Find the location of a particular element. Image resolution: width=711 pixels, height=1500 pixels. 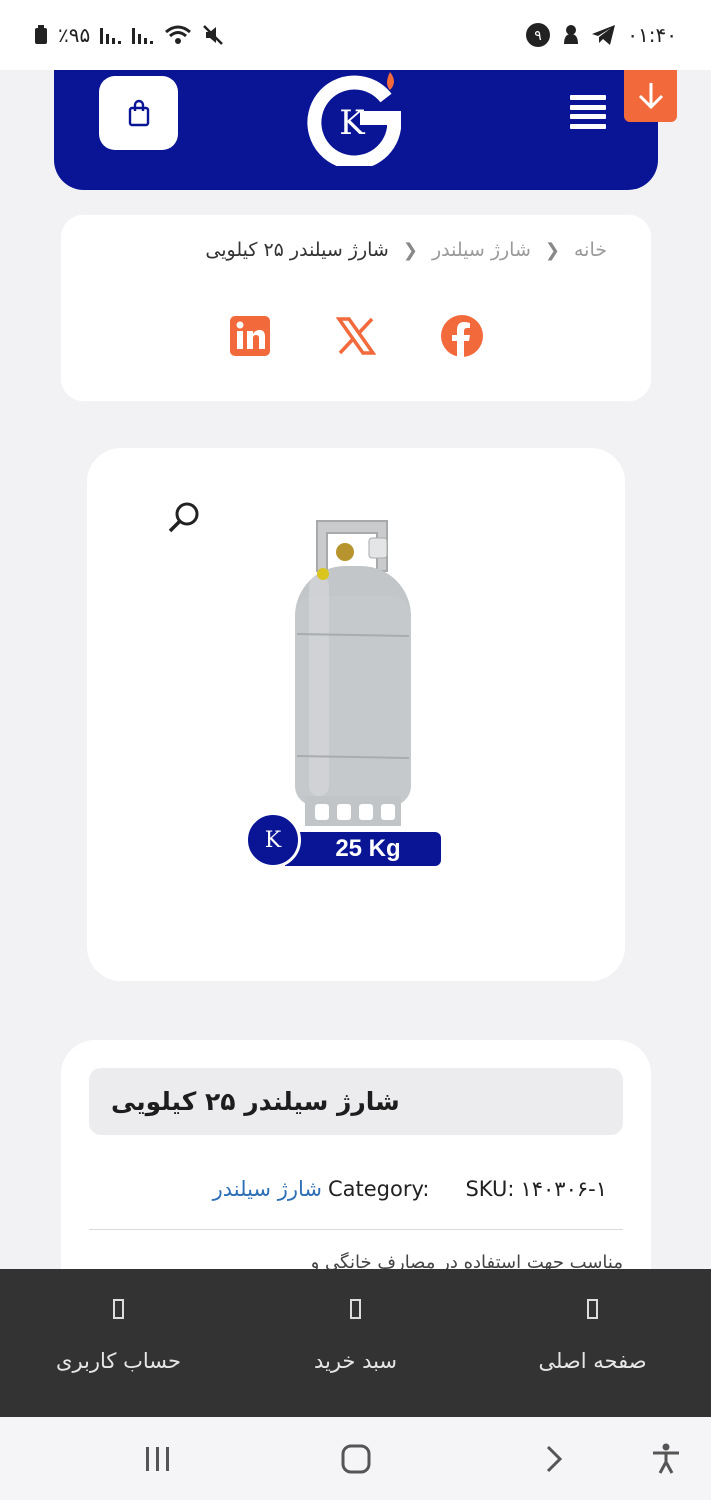

breadcrumb-category: شارژ سیلندر is located at coordinates (481, 250).